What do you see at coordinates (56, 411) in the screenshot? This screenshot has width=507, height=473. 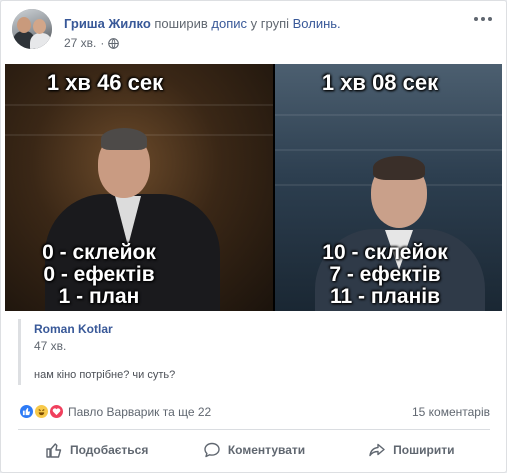 I see `love-icon` at bounding box center [56, 411].